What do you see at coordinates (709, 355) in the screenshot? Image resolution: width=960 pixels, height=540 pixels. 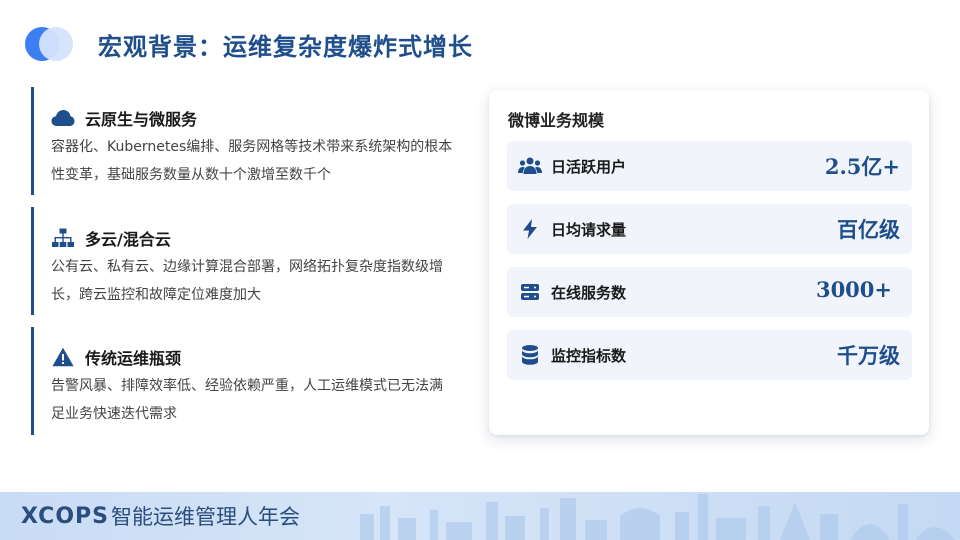 I see `metric-monitoring-indicators: 监控指标数 千万级` at bounding box center [709, 355].